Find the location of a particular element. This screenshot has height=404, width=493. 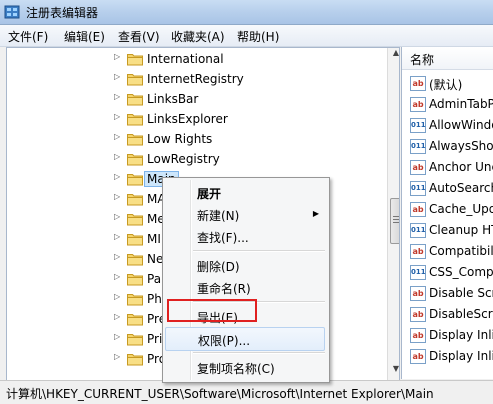

value-row: ab Anchor Unc is located at coordinates (447, 167).